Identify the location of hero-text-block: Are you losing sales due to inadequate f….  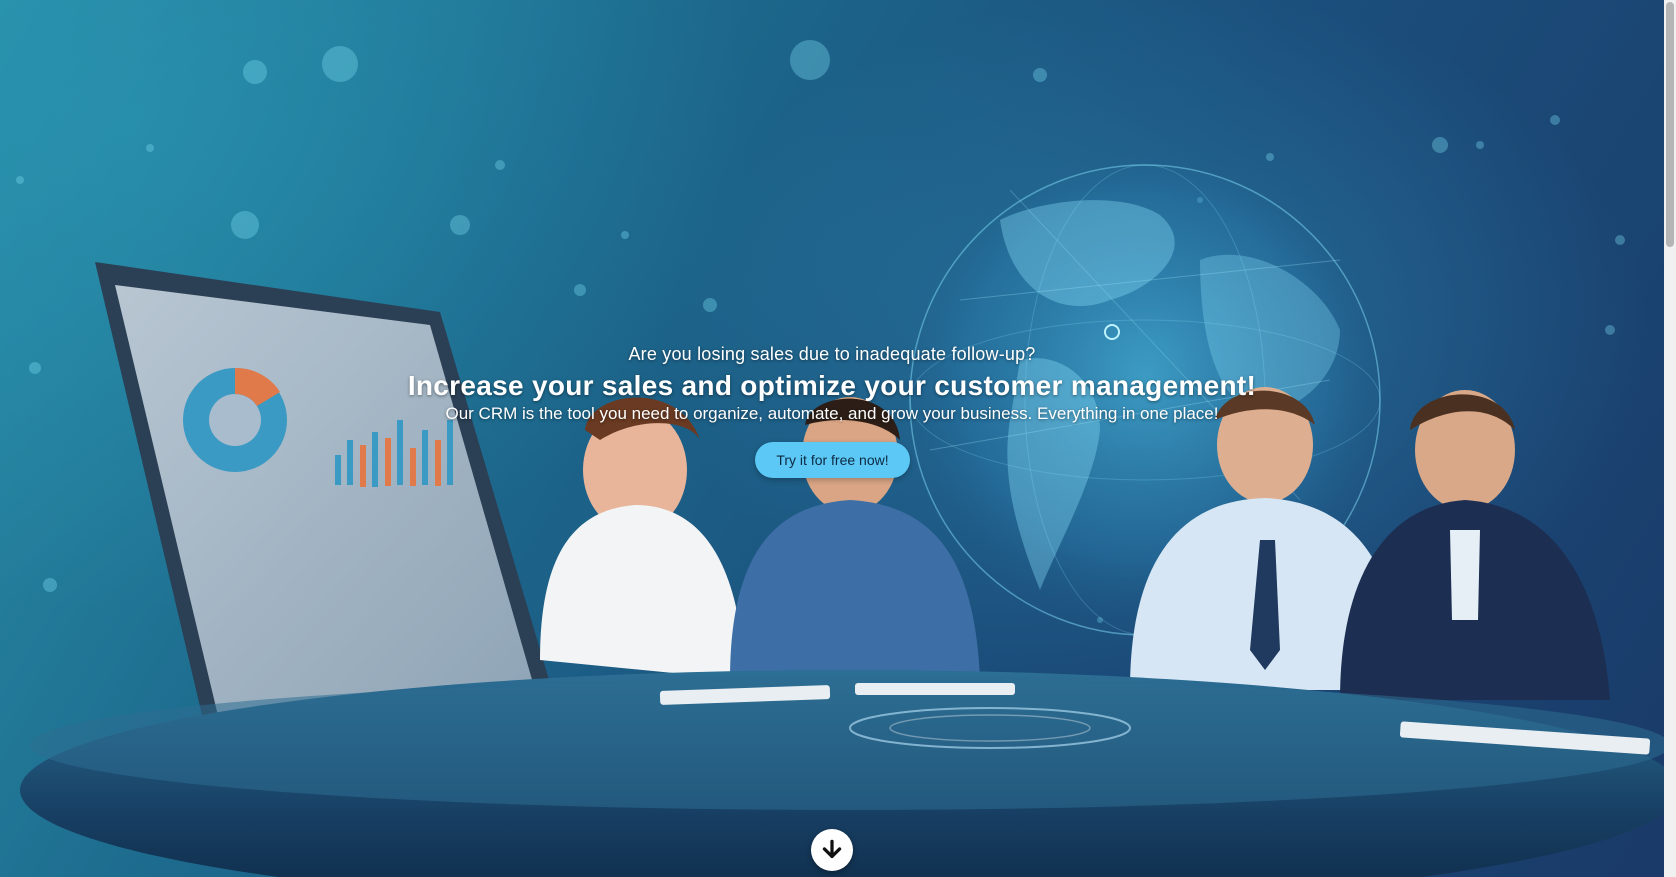
(832, 384).